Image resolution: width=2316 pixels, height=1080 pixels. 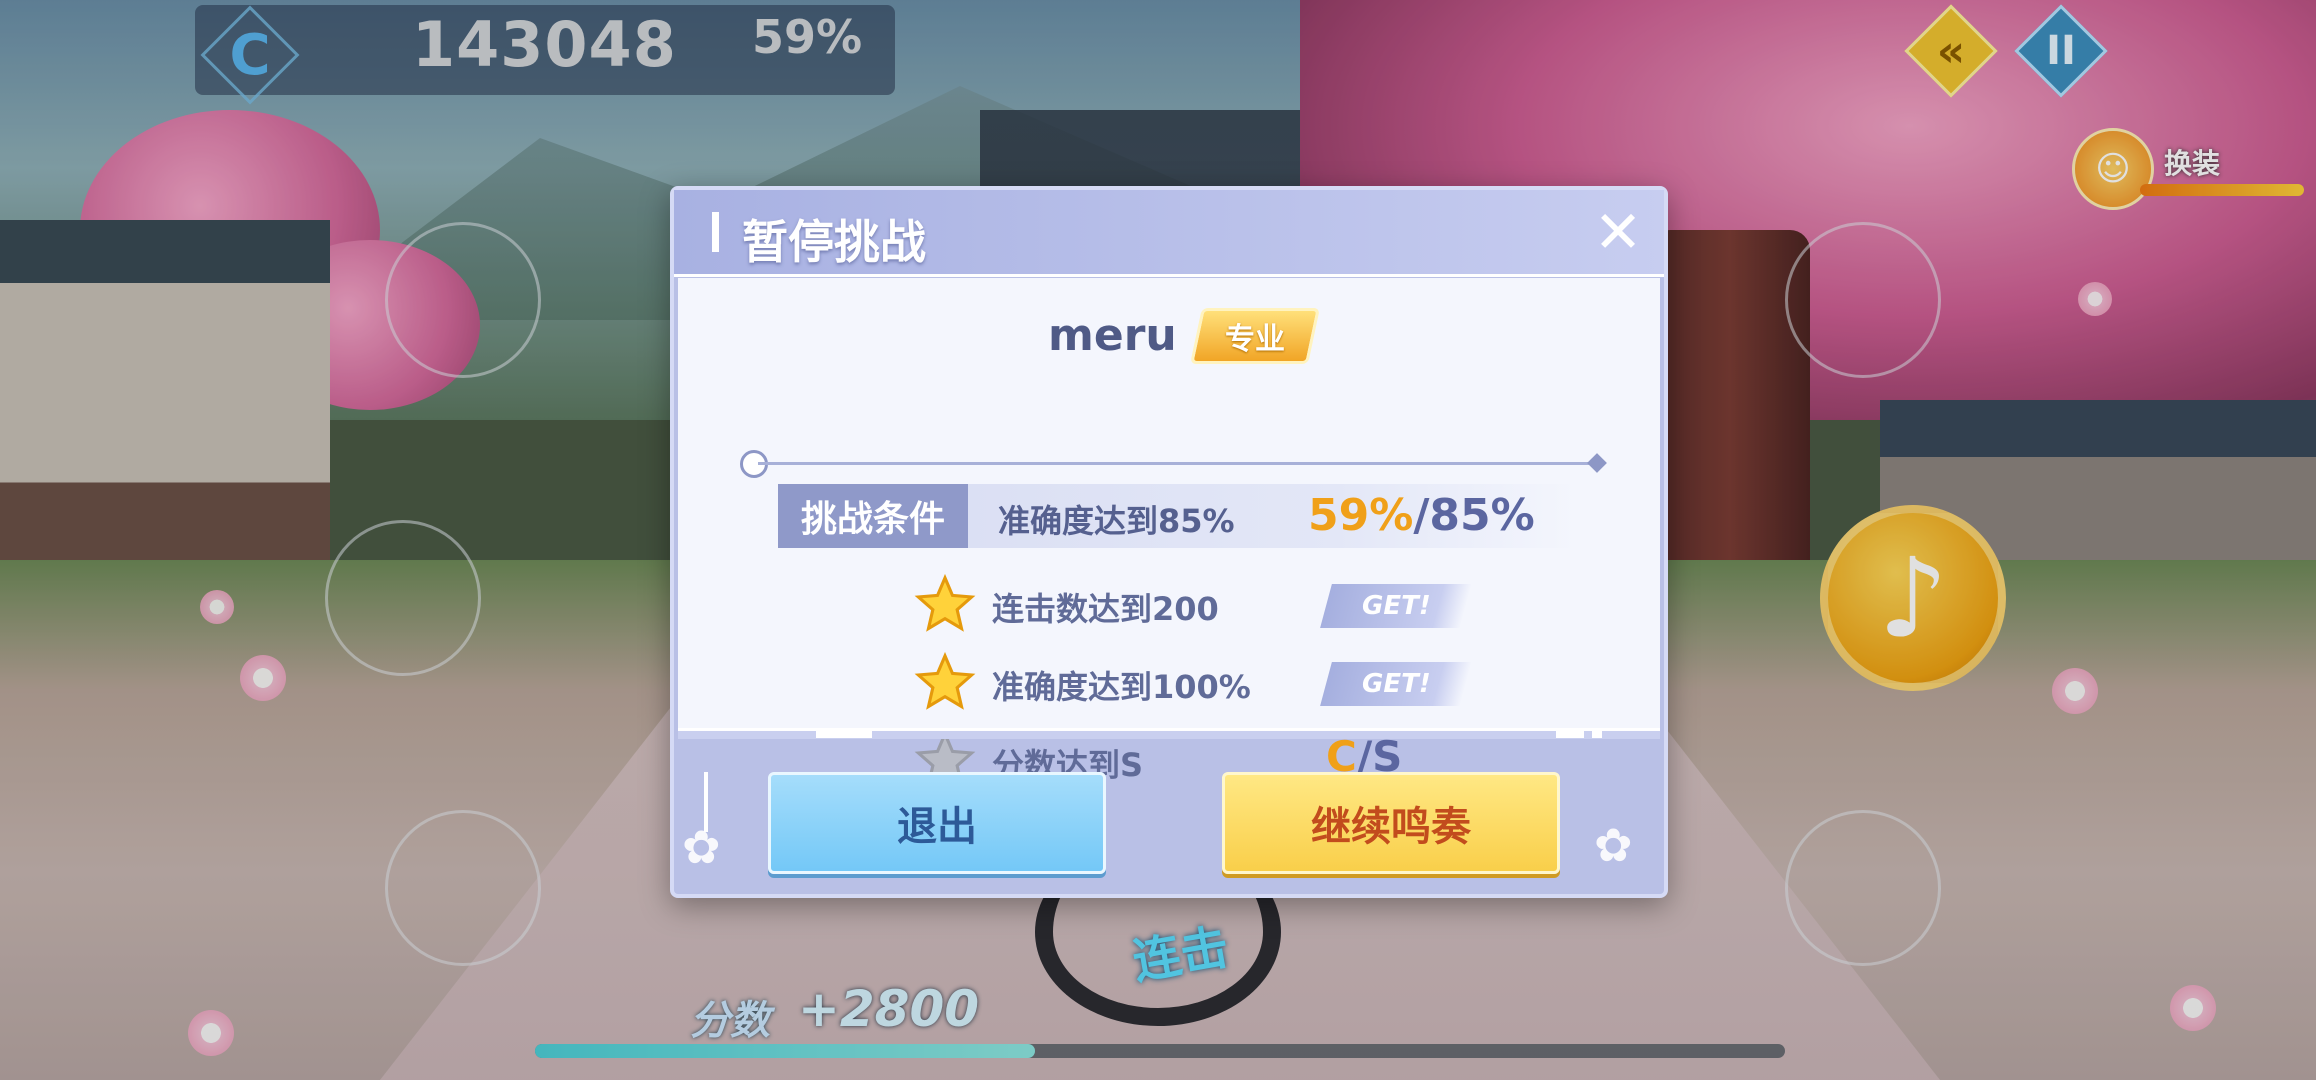 What do you see at coordinates (1255, 339) in the screenshot?
I see `difficulty-label: 专业` at bounding box center [1255, 339].